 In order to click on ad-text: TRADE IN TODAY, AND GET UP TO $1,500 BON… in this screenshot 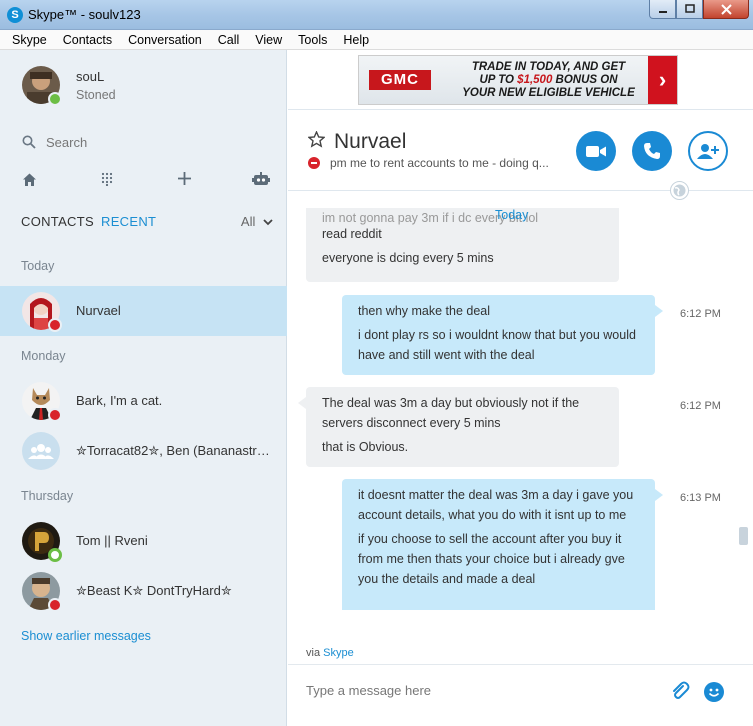, I will do `click(548, 80)`.